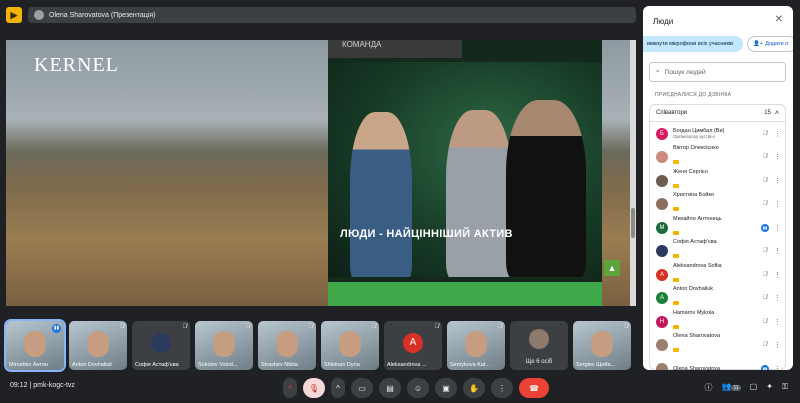 The width and height of the screenshot is (800, 403). I want to click on meeting-info: 09:12 | pmk-kogc-tvz, so click(42, 385).